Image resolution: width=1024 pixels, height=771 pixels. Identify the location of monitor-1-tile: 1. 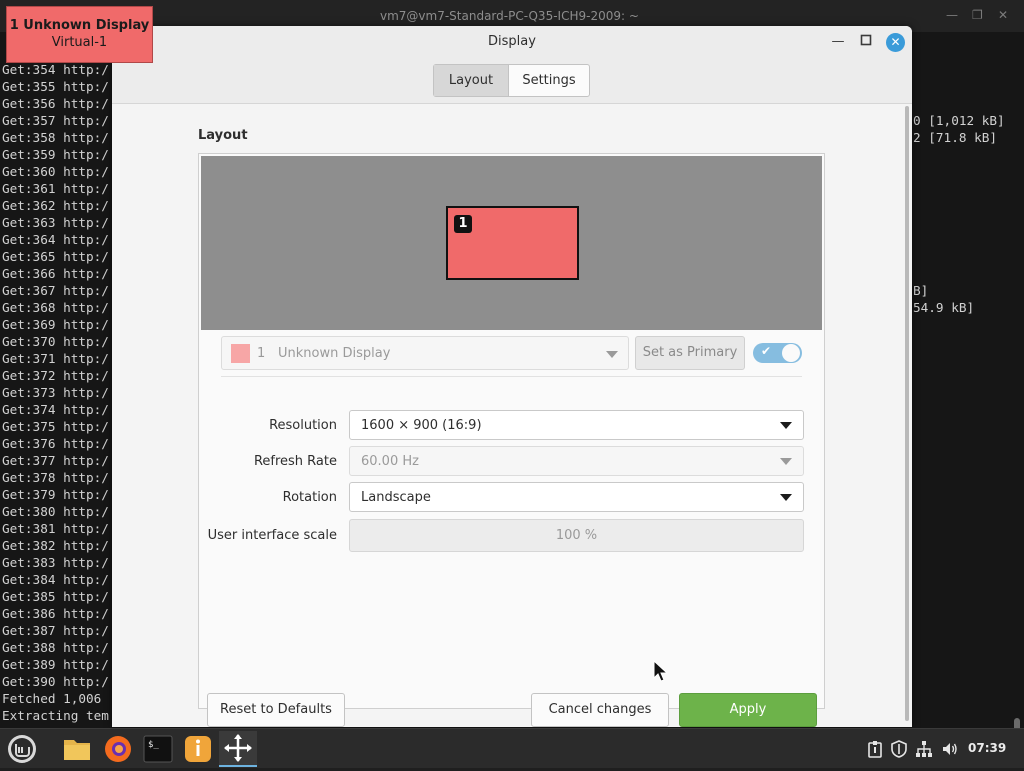
(512, 243).